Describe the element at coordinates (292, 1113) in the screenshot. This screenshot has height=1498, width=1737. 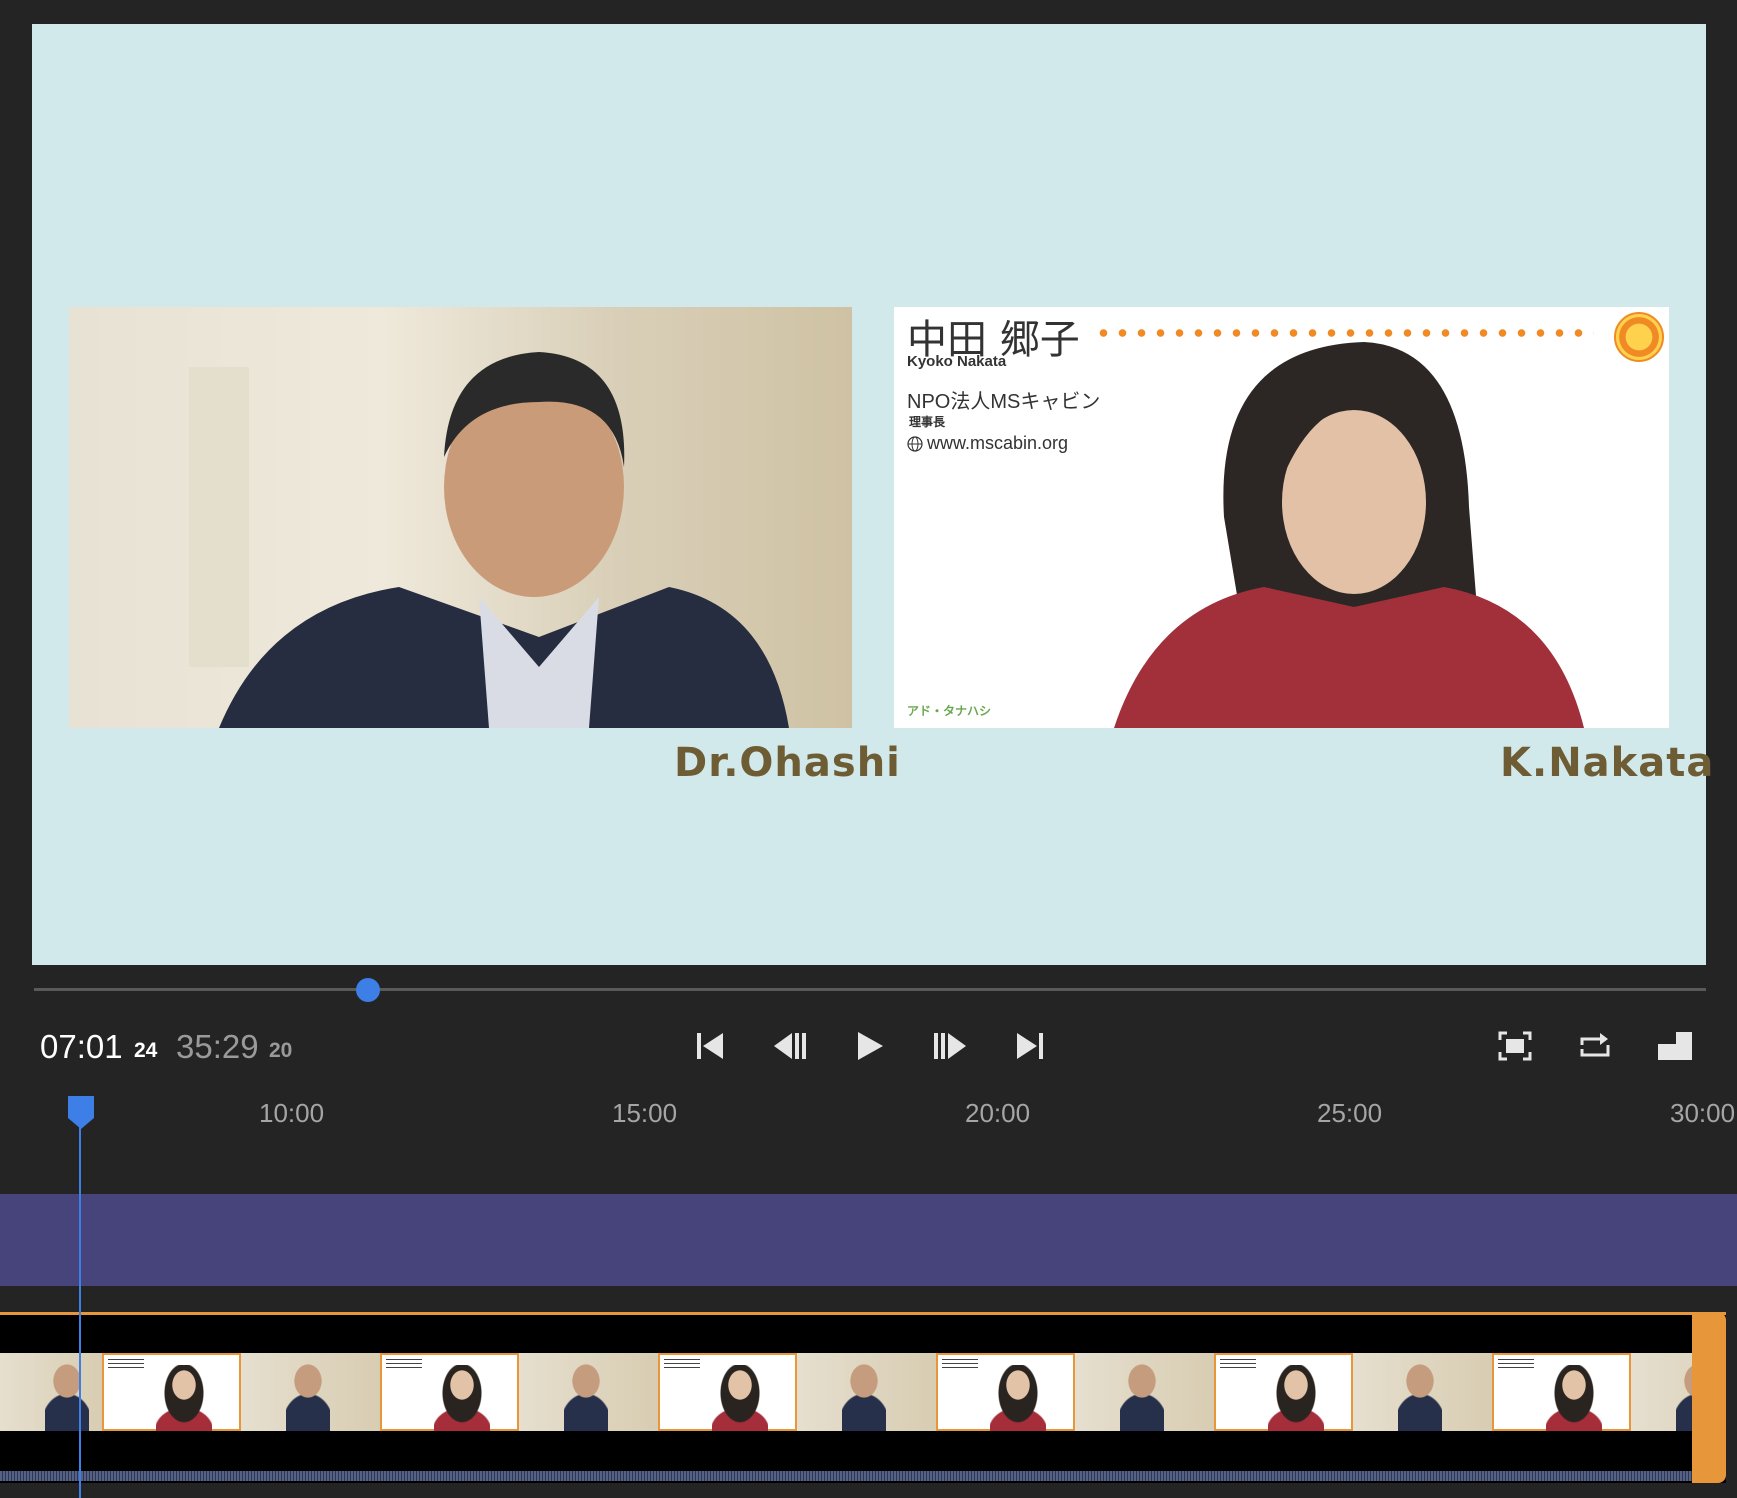
I see `ruler-tick-label: 10:00` at that location.